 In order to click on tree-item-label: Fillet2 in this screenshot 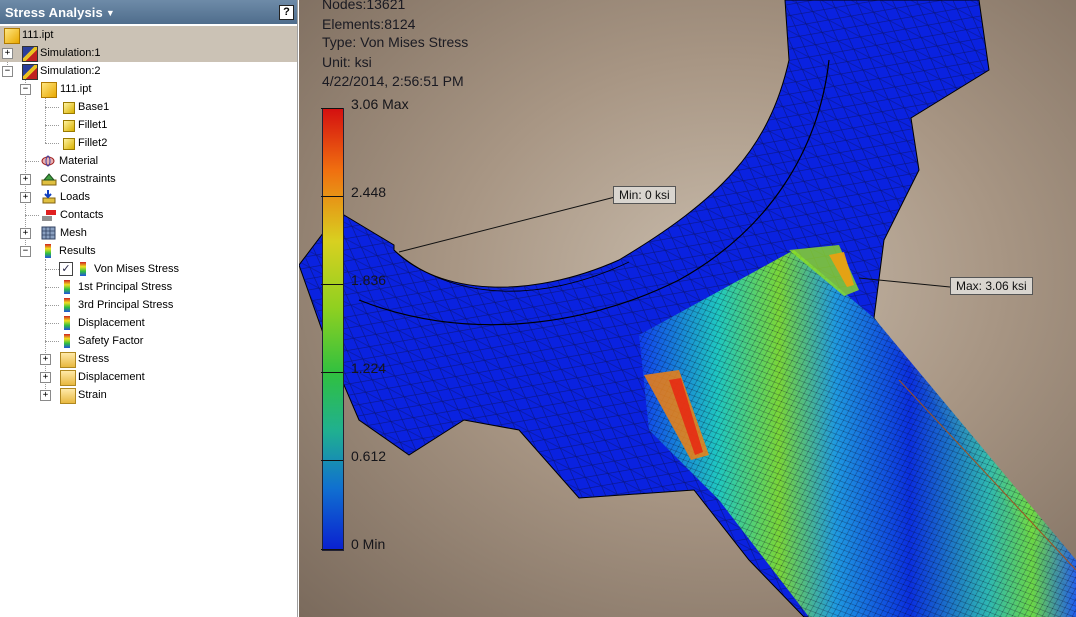, I will do `click(93, 143)`.